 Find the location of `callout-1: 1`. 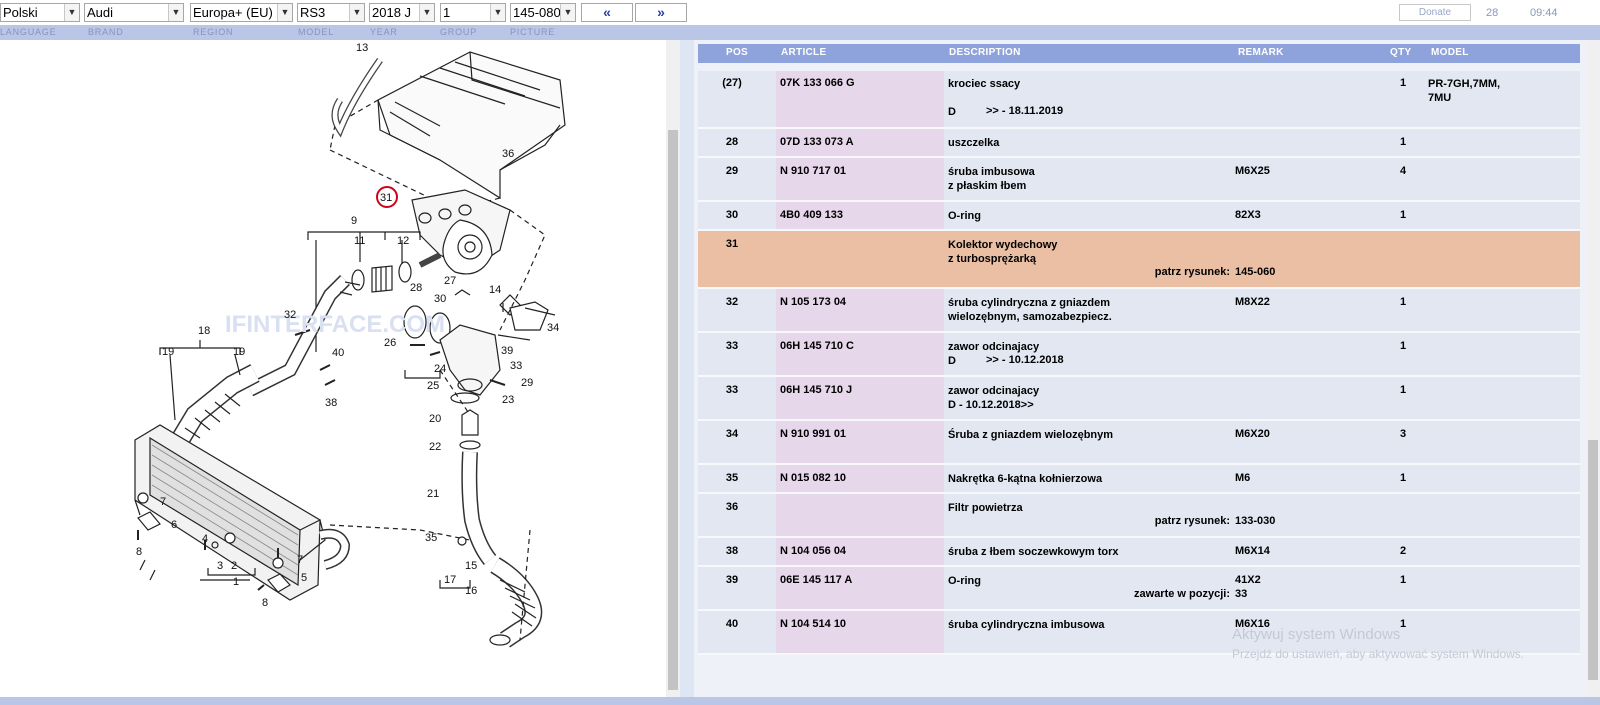

callout-1: 1 is located at coordinates (236, 582).